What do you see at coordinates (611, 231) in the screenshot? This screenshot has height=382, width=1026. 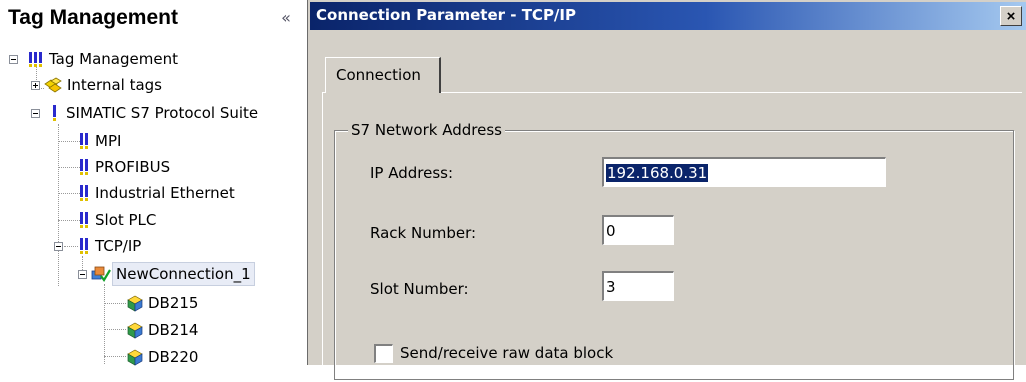 I see `rack-number-value: 0` at bounding box center [611, 231].